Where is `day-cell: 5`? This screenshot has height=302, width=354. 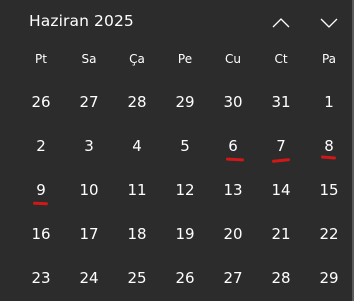 day-cell: 5 is located at coordinates (185, 146).